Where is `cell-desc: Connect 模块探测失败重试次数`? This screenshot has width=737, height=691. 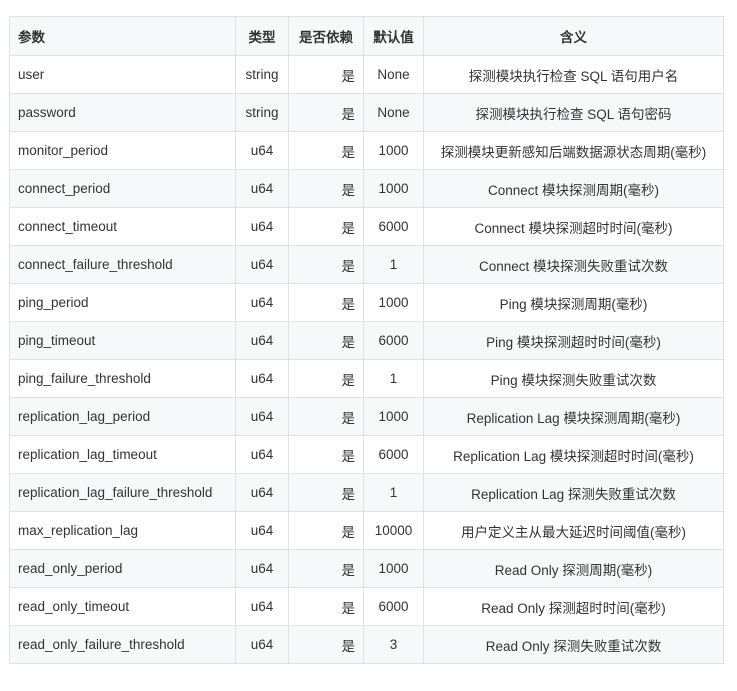
cell-desc: Connect 模块探测失败重试次数 is located at coordinates (573, 264).